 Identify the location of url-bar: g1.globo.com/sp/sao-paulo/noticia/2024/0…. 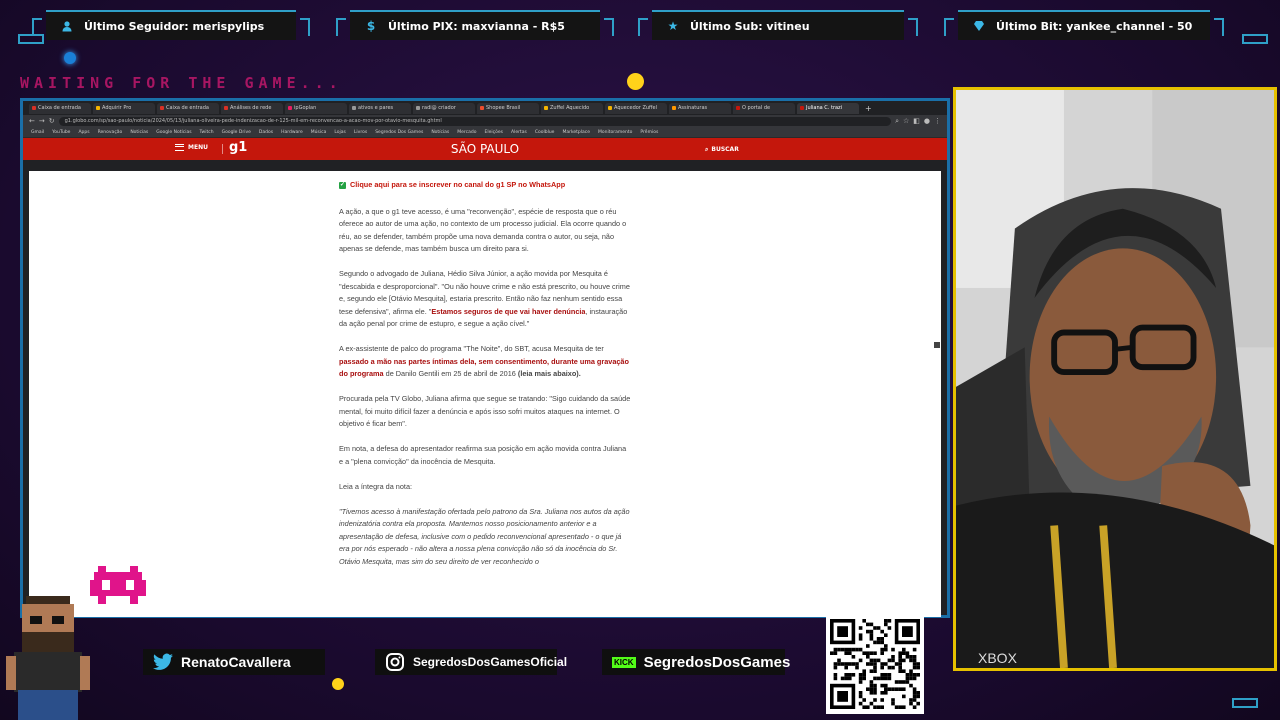
(475, 121).